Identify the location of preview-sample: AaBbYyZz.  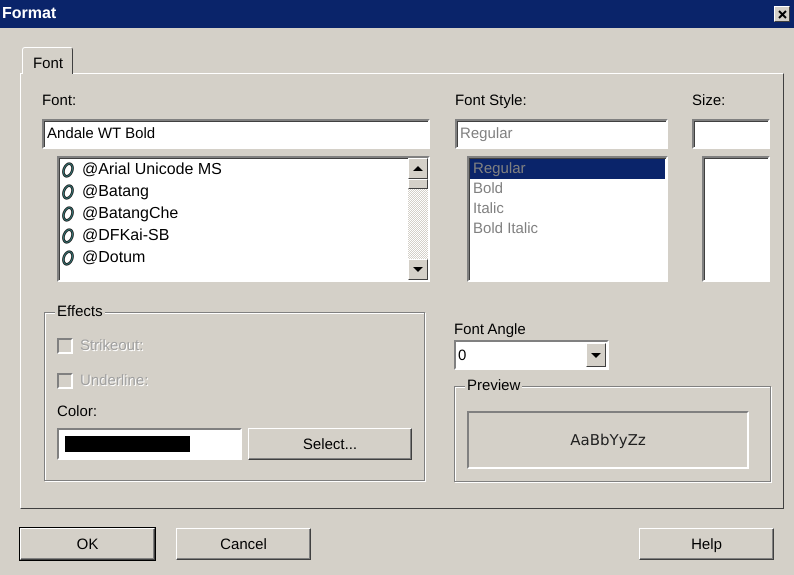
(608, 440).